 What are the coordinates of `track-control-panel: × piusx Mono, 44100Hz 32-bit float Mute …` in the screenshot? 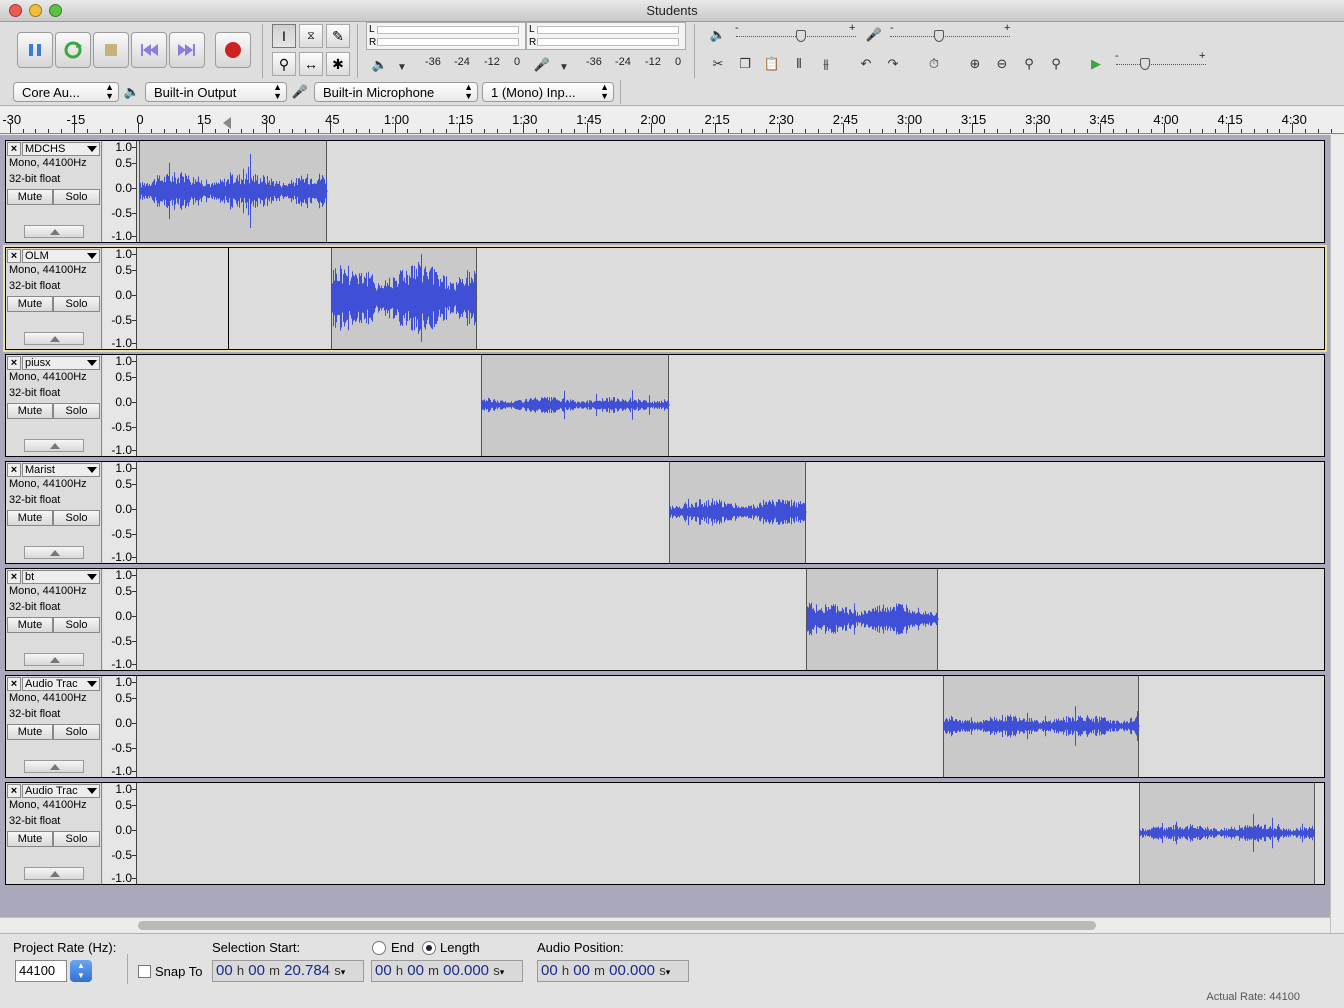 It's located at (54, 405).